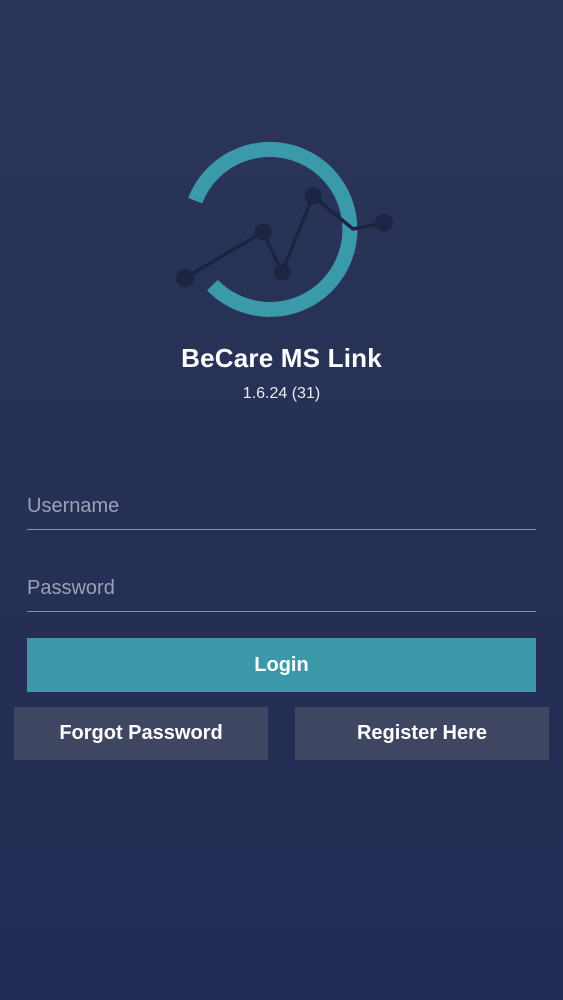 This screenshot has width=563, height=1000. I want to click on app-version: 1.6.24 (31), so click(281, 393).